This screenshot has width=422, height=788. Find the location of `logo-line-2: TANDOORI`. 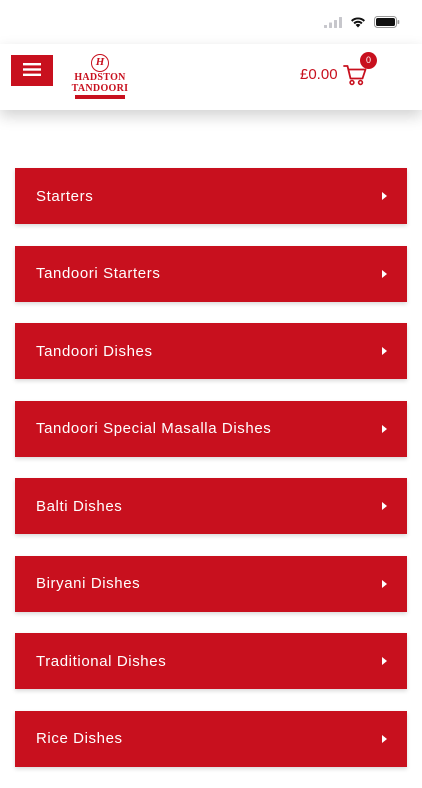

logo-line-2: TANDOORI is located at coordinates (100, 88).